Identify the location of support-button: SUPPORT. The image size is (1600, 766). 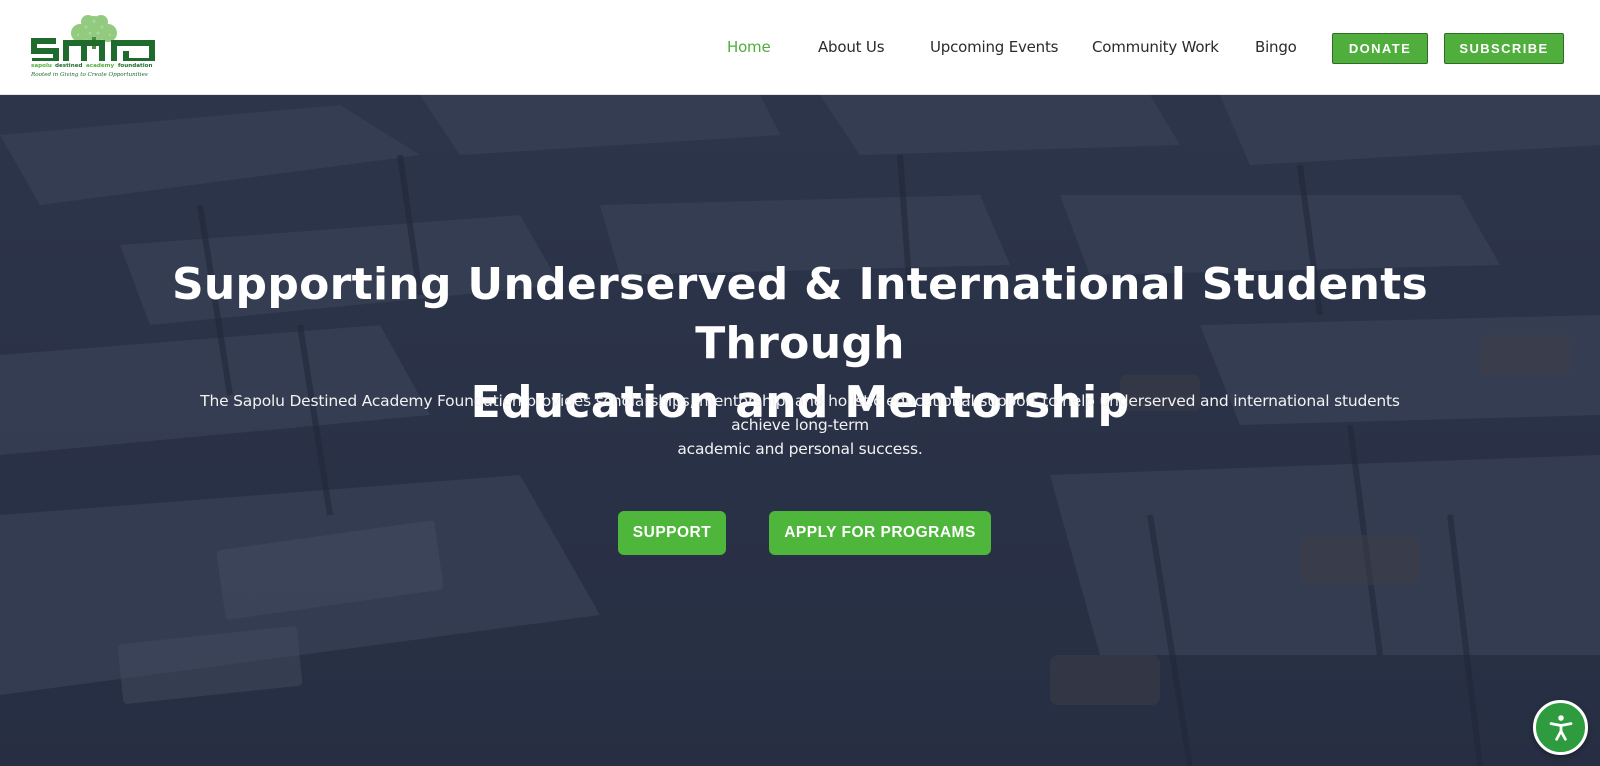
(672, 533).